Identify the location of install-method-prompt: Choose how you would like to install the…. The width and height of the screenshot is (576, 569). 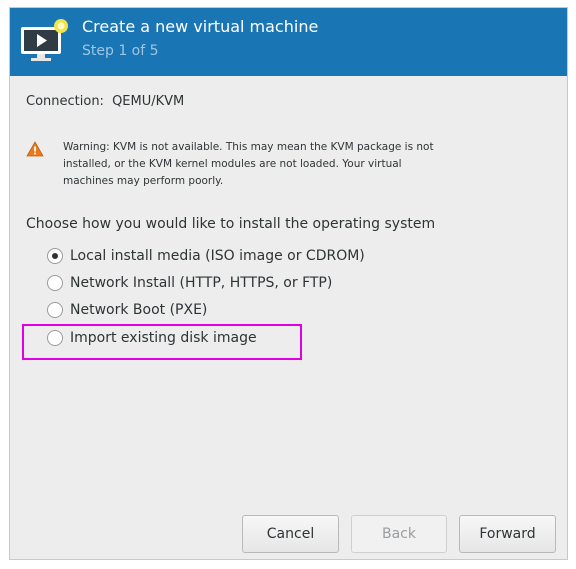
(231, 224).